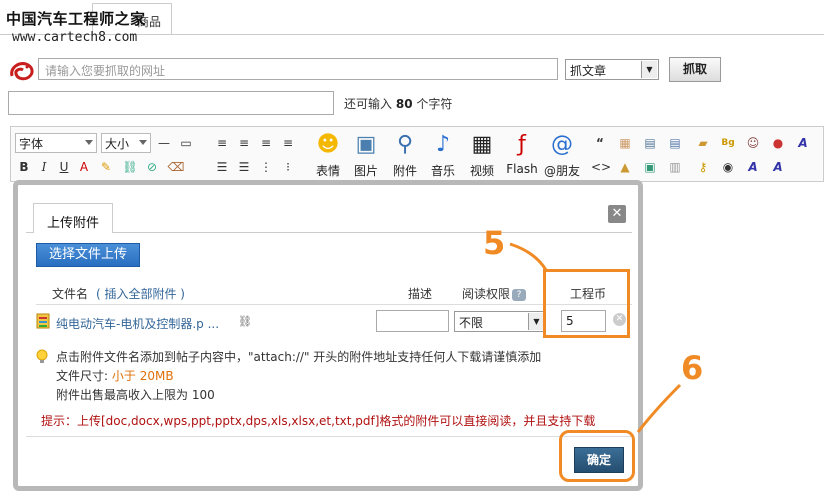 Image resolution: width=824 pixels, height=492 pixels. I want to click on font-family-select: 字体, so click(56, 143).